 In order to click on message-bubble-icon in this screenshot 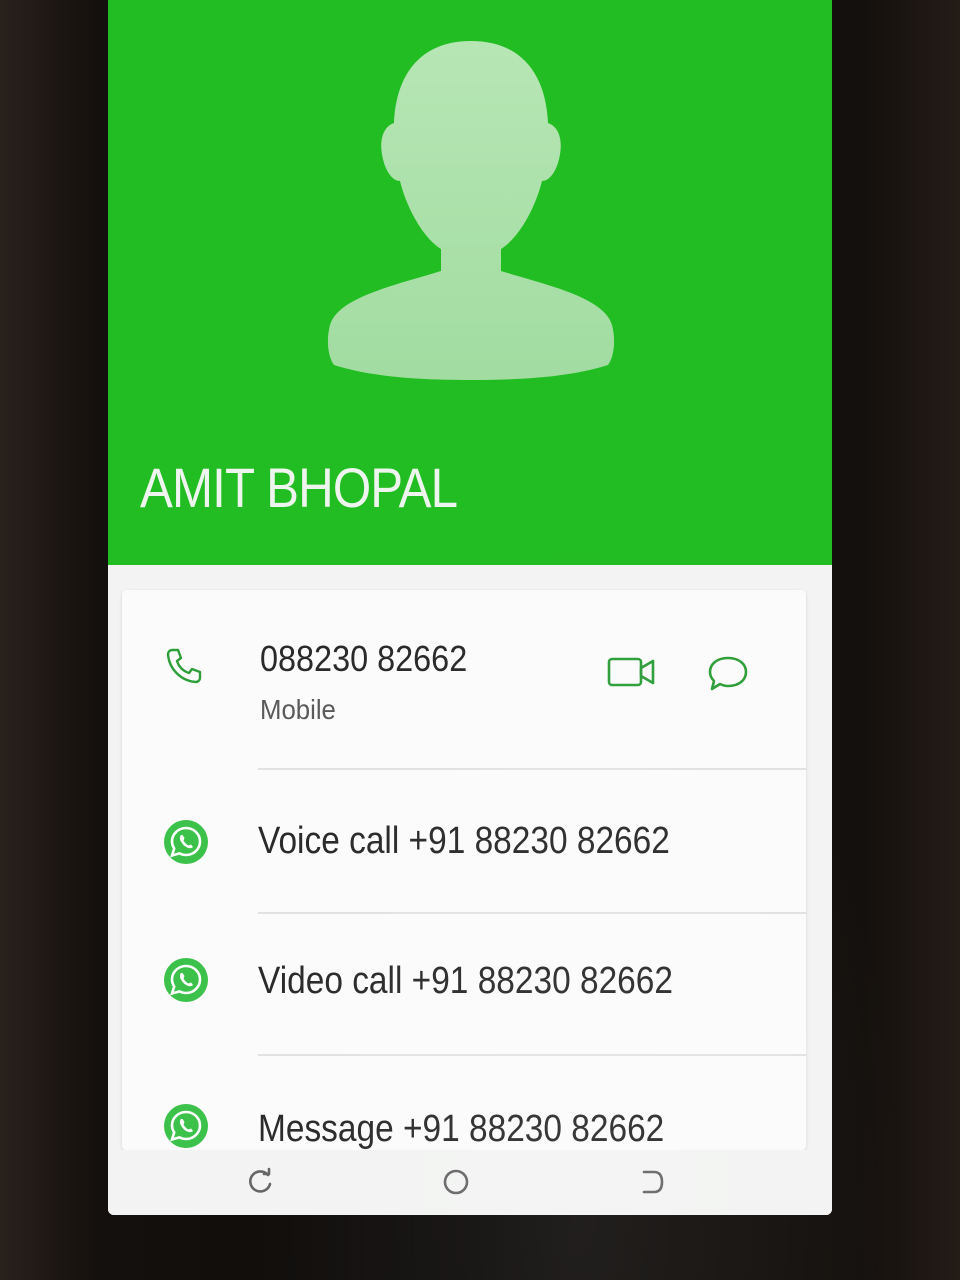, I will do `click(728, 674)`.